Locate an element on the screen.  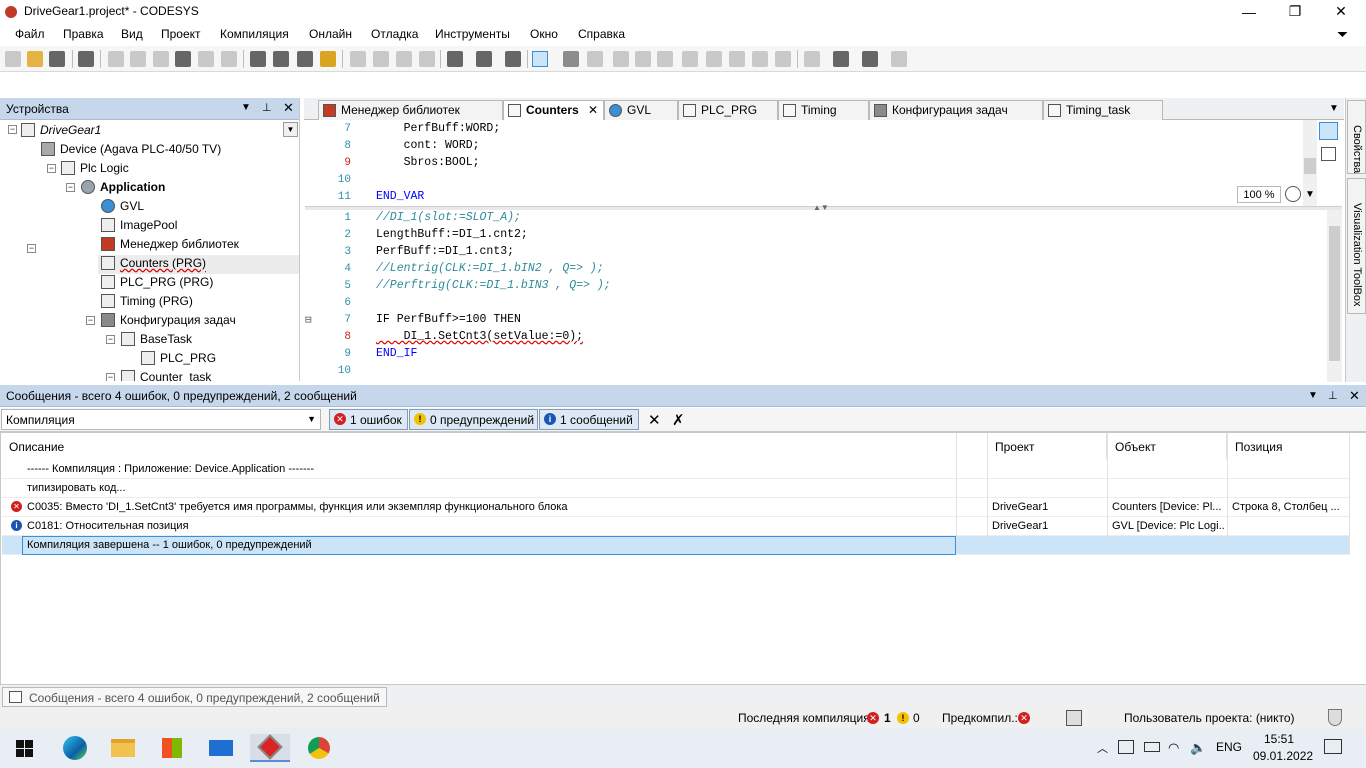
tree-item-device: Device (Agava PLC-40/50 TV) is located at coordinates (131, 150).